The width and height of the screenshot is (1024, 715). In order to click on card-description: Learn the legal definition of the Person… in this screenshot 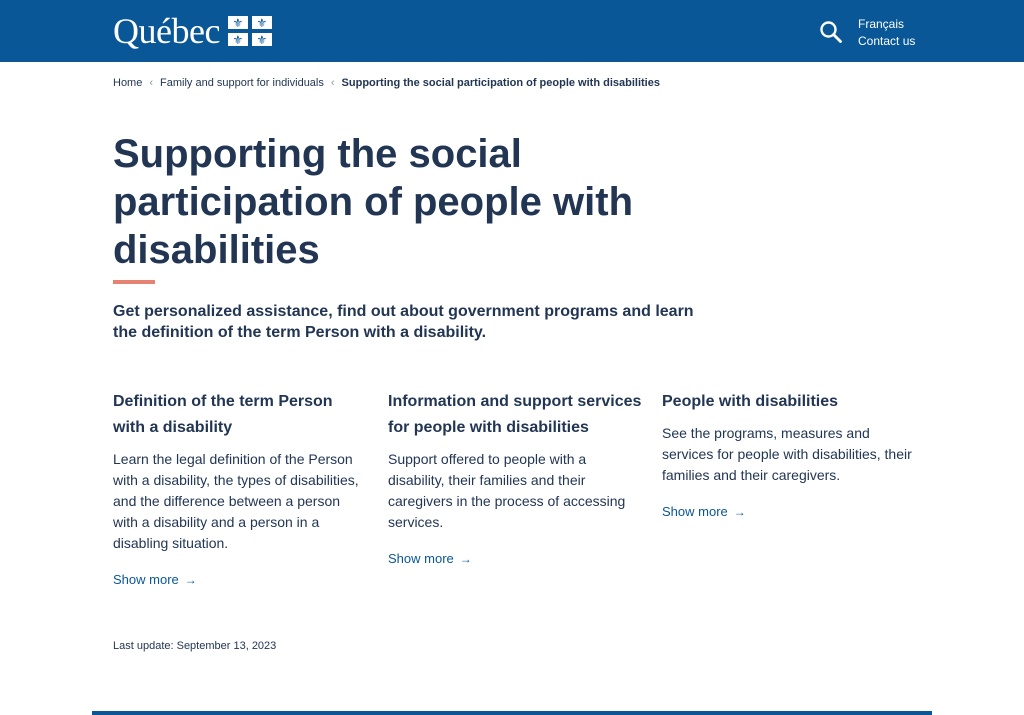, I will do `click(236, 501)`.